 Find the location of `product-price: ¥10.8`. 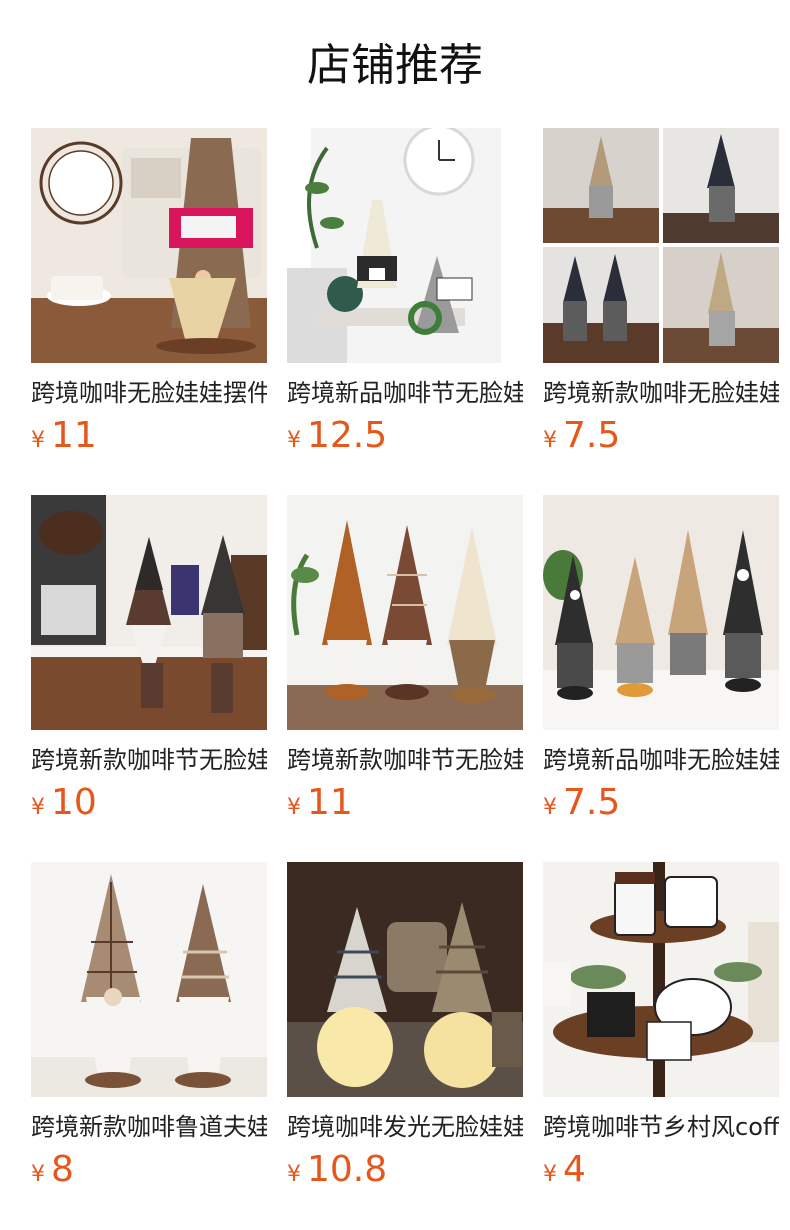

product-price: ¥10.8 is located at coordinates (337, 1170).